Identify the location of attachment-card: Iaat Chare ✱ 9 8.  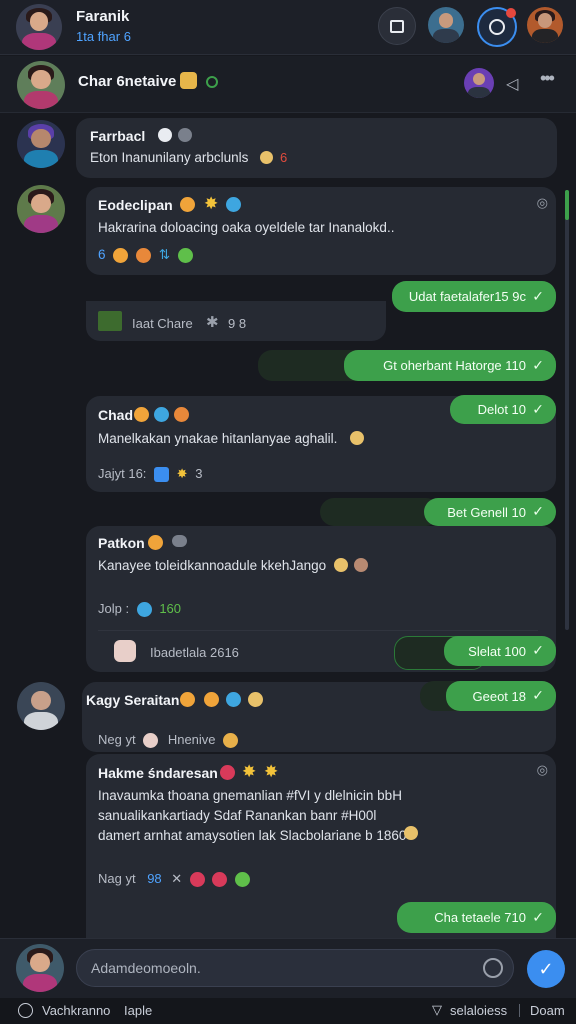
(236, 321).